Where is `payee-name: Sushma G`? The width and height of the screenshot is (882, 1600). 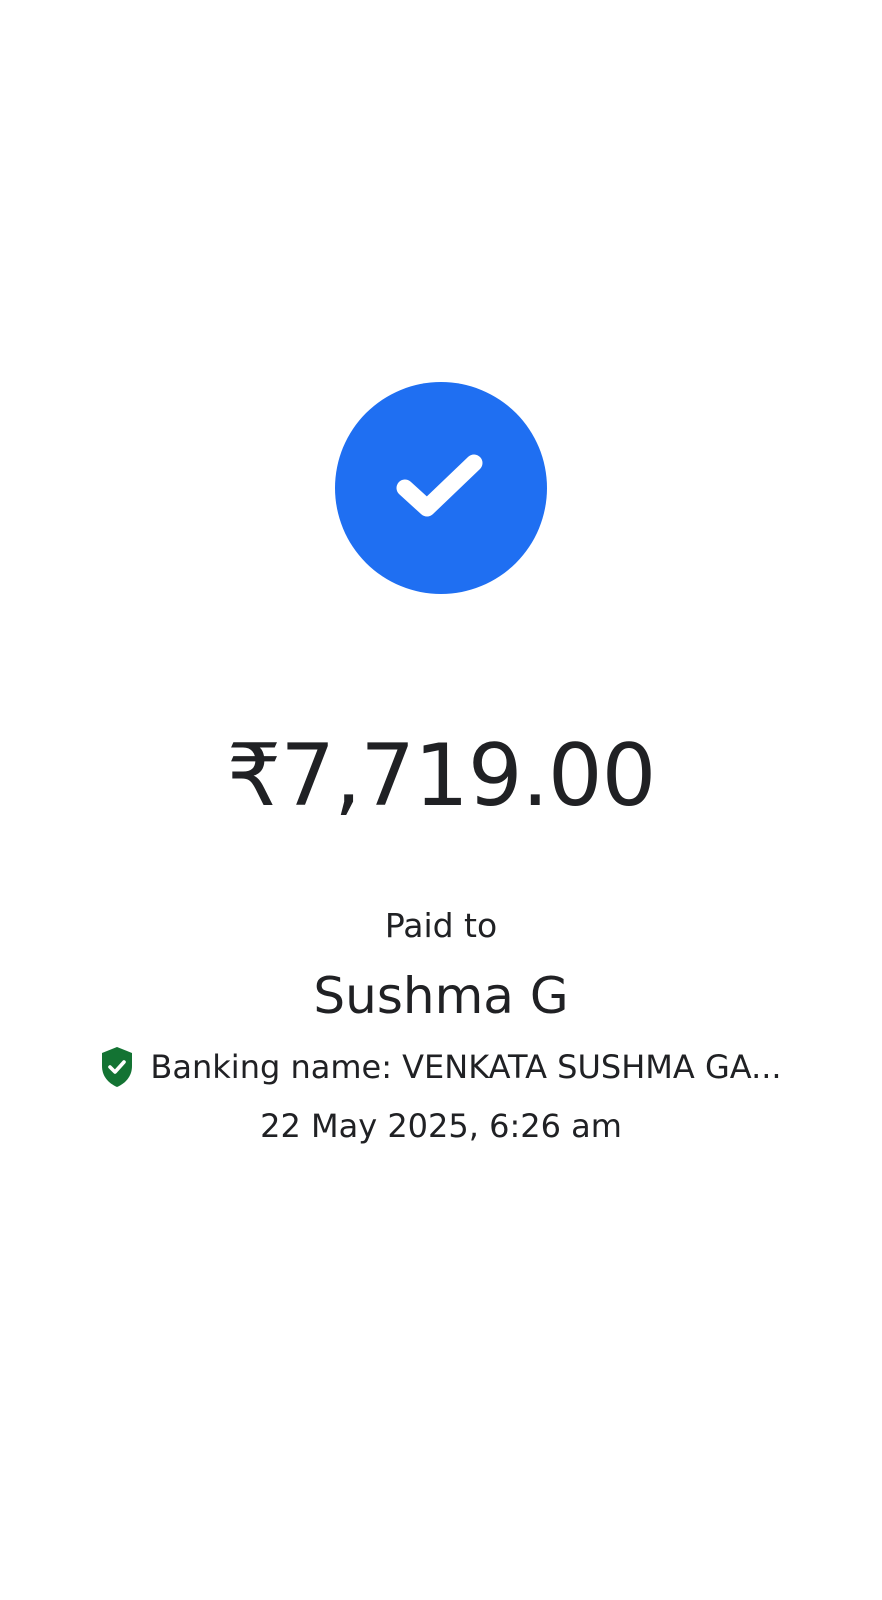
payee-name: Sushma G is located at coordinates (441, 996).